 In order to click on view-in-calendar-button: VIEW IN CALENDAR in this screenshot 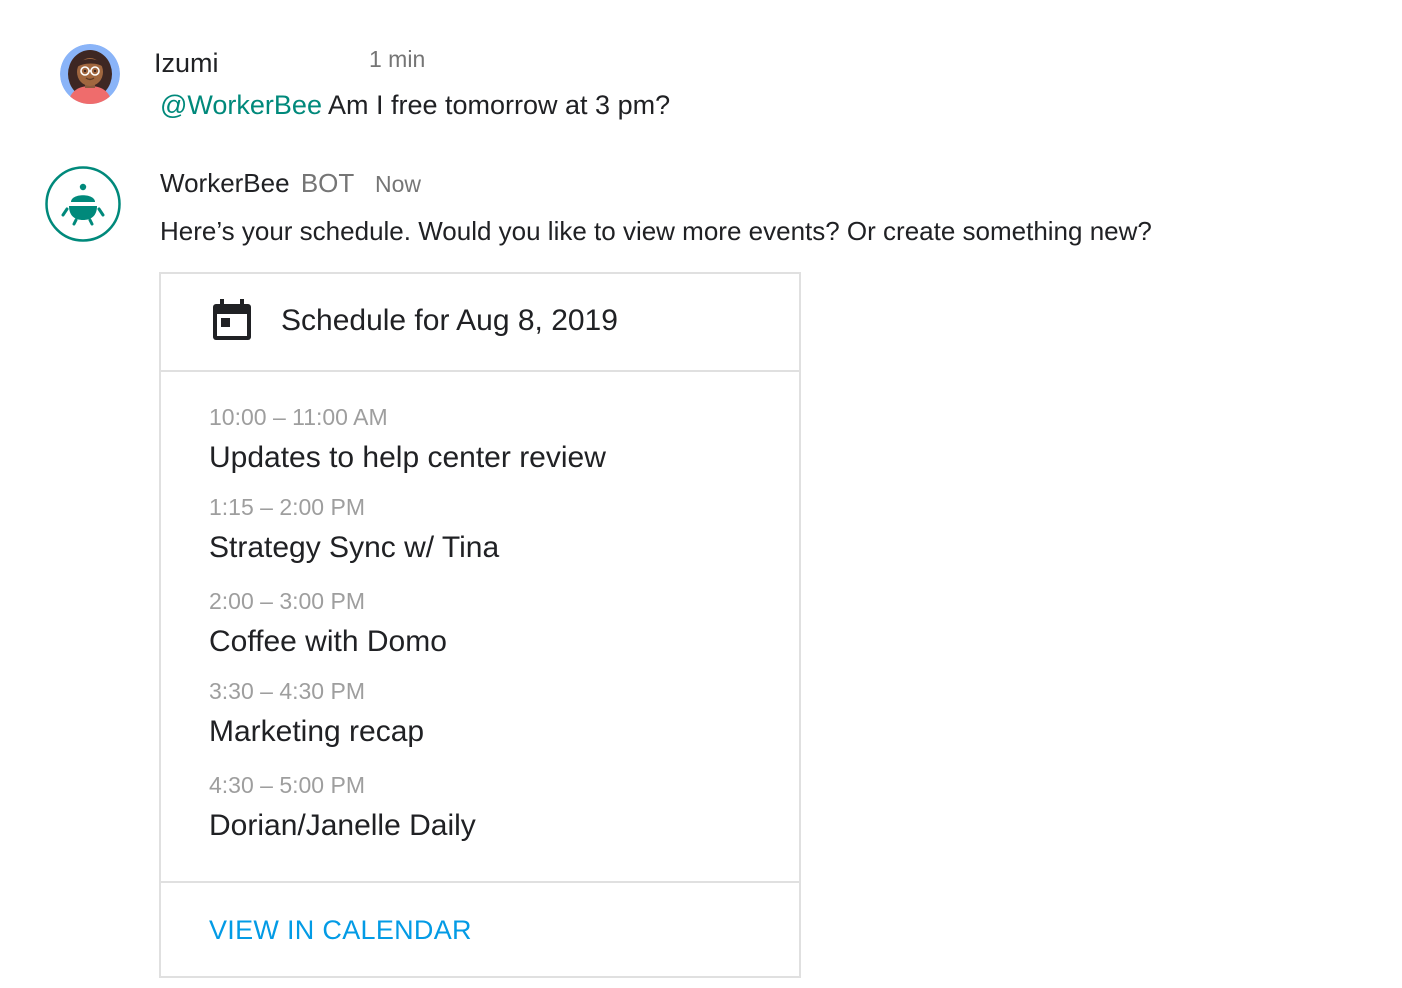, I will do `click(340, 930)`.